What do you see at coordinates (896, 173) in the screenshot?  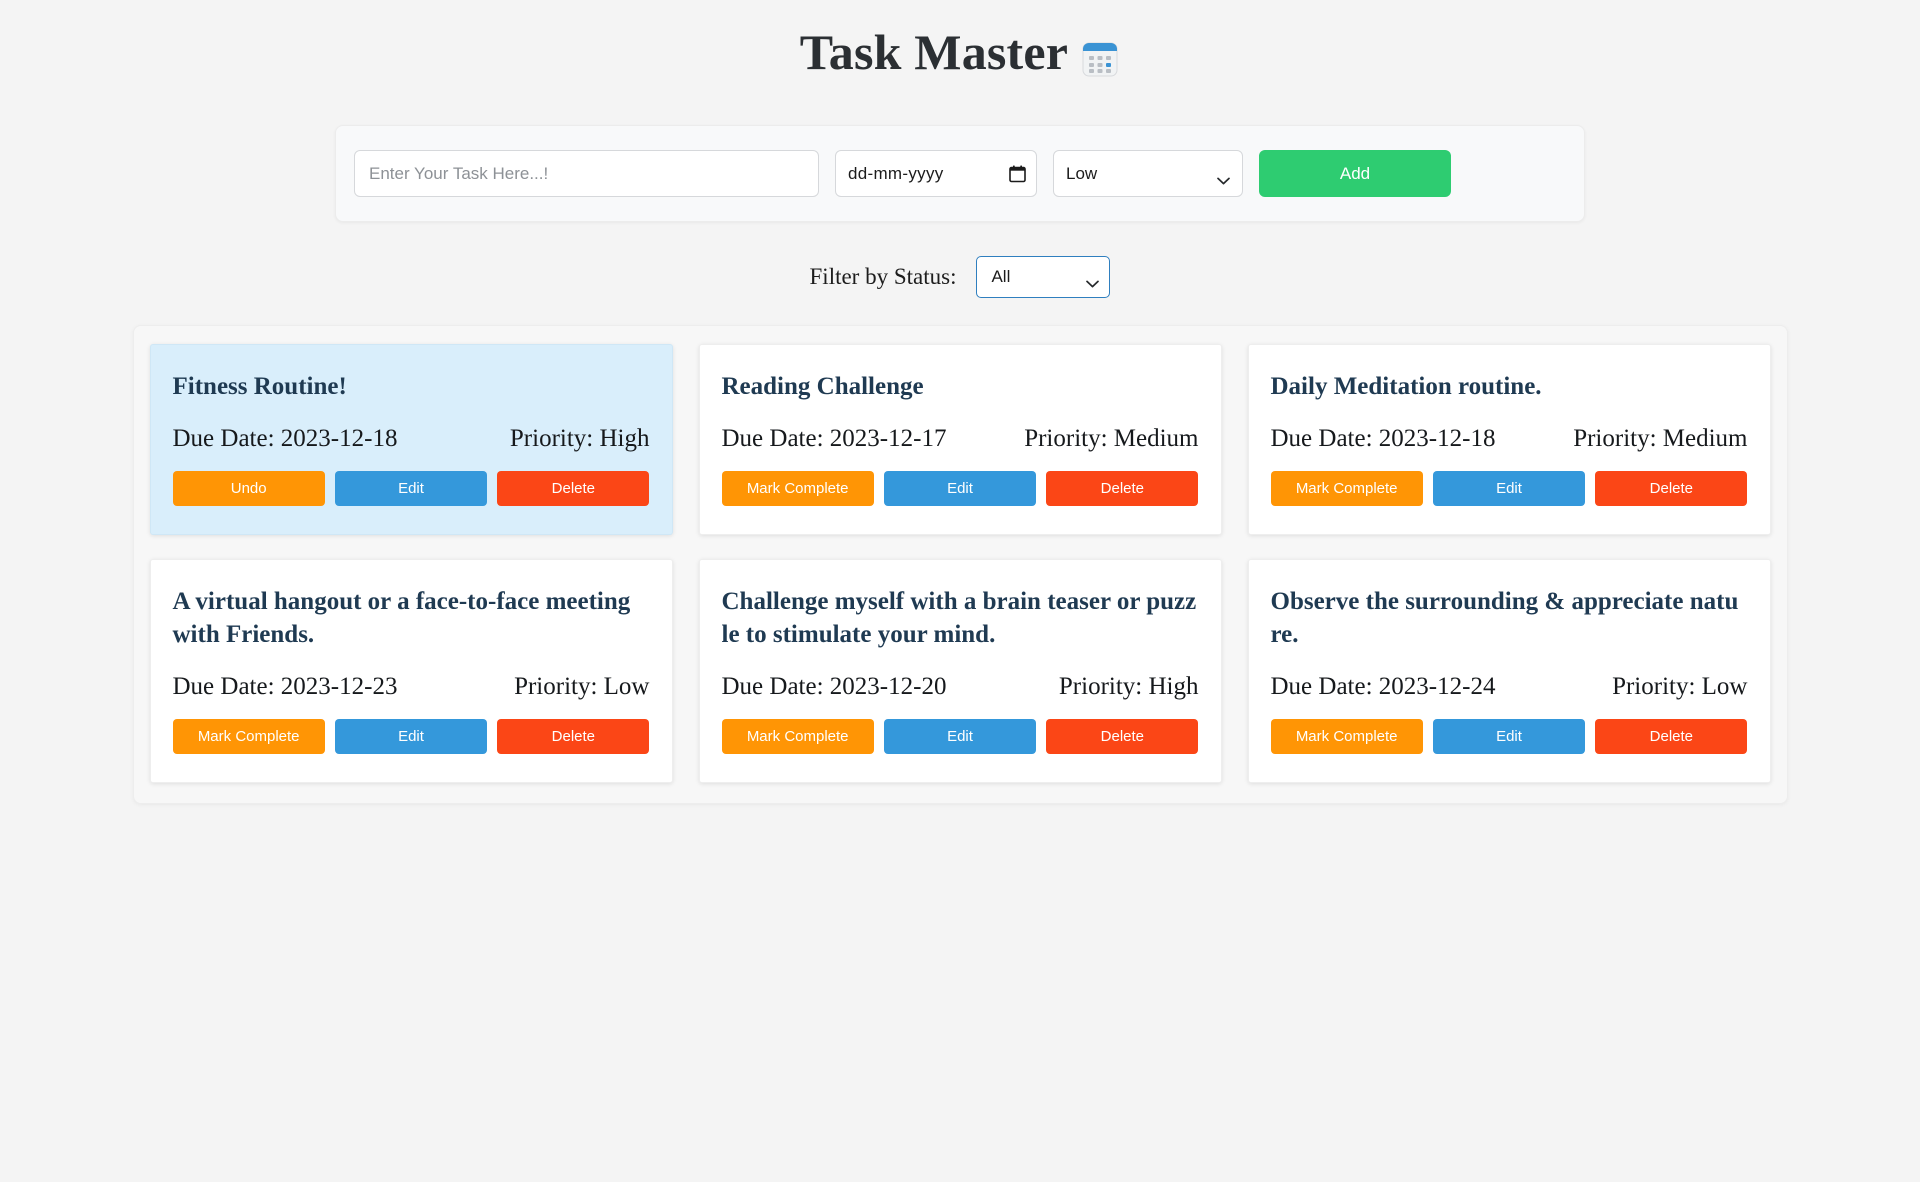 I see `due-date-placeholder: dd-mm-yyyy` at bounding box center [896, 173].